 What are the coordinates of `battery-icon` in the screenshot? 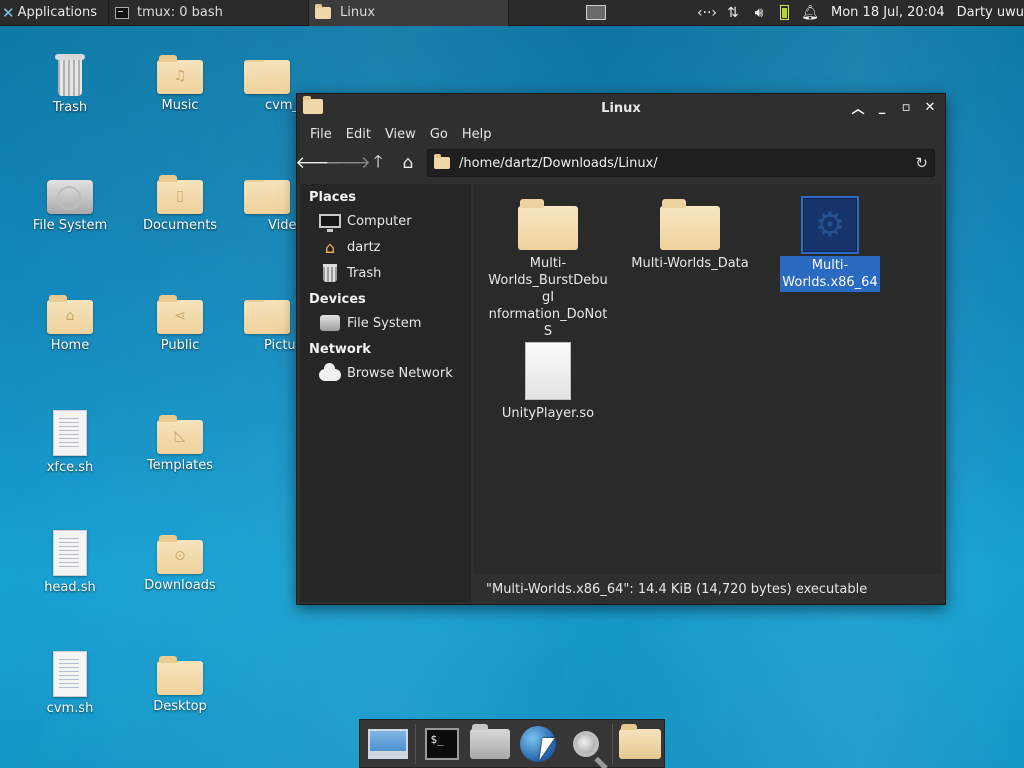 It's located at (784, 12).